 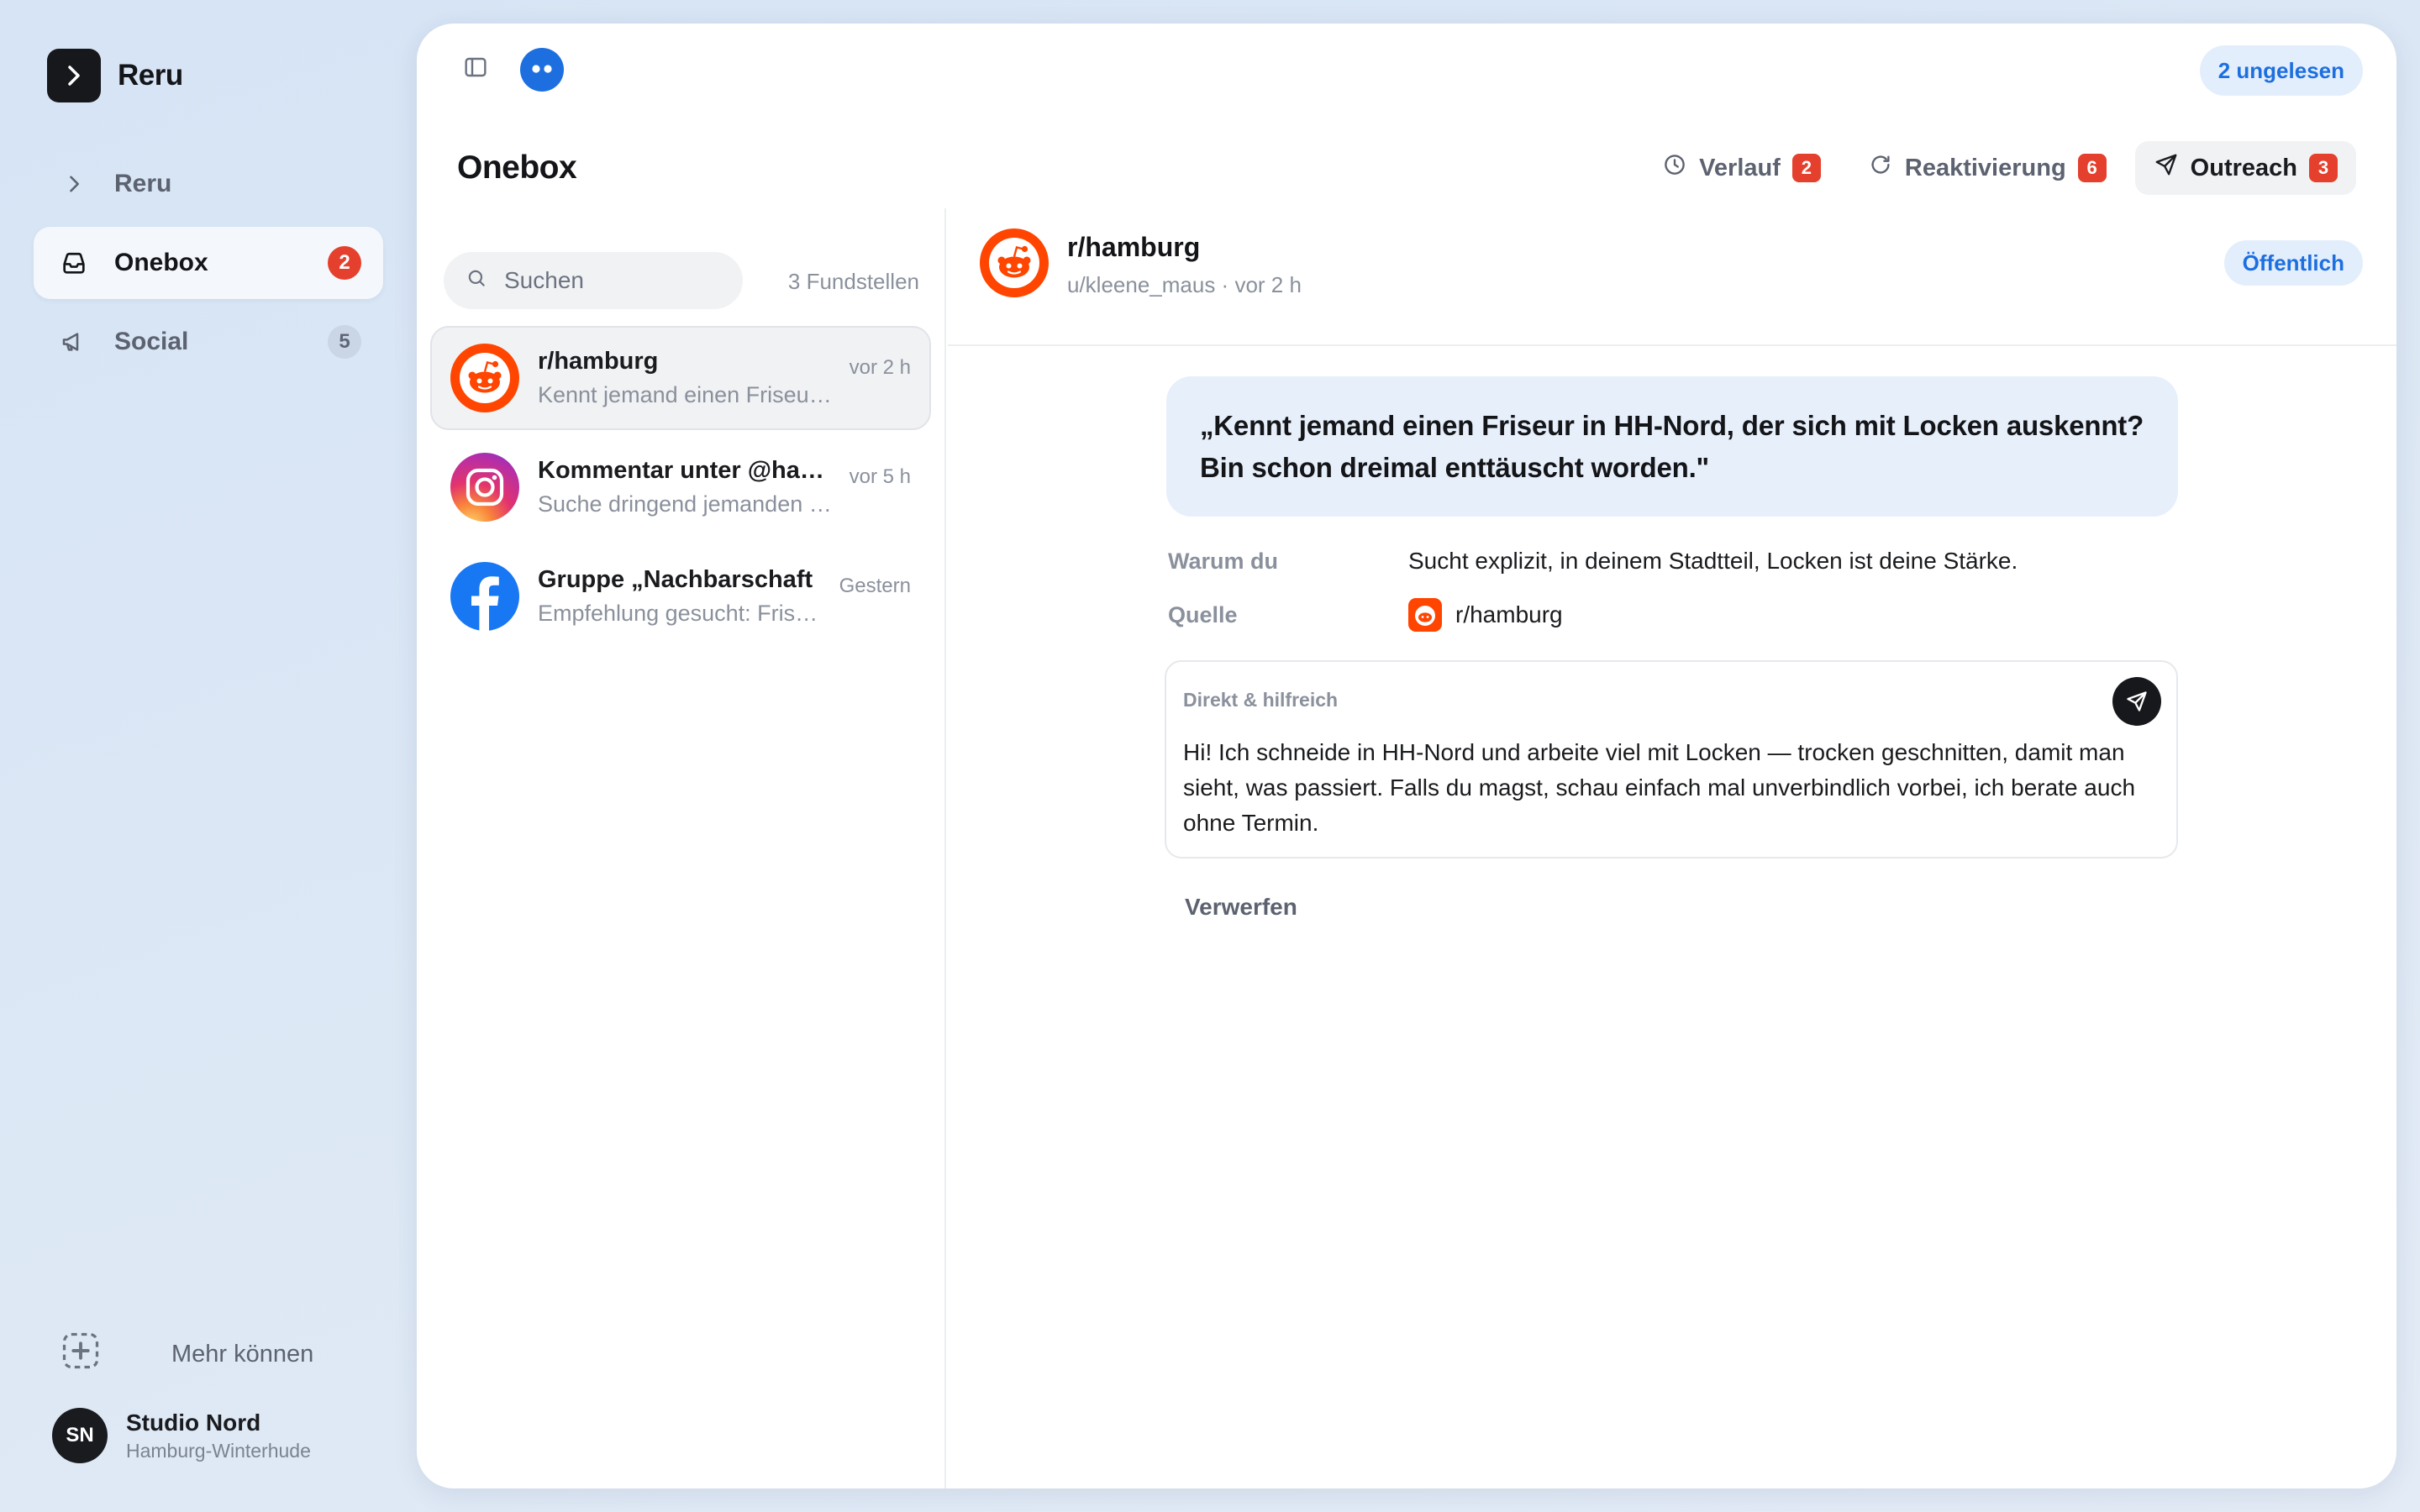 I want to click on count-badge: 5, so click(x=344, y=342).